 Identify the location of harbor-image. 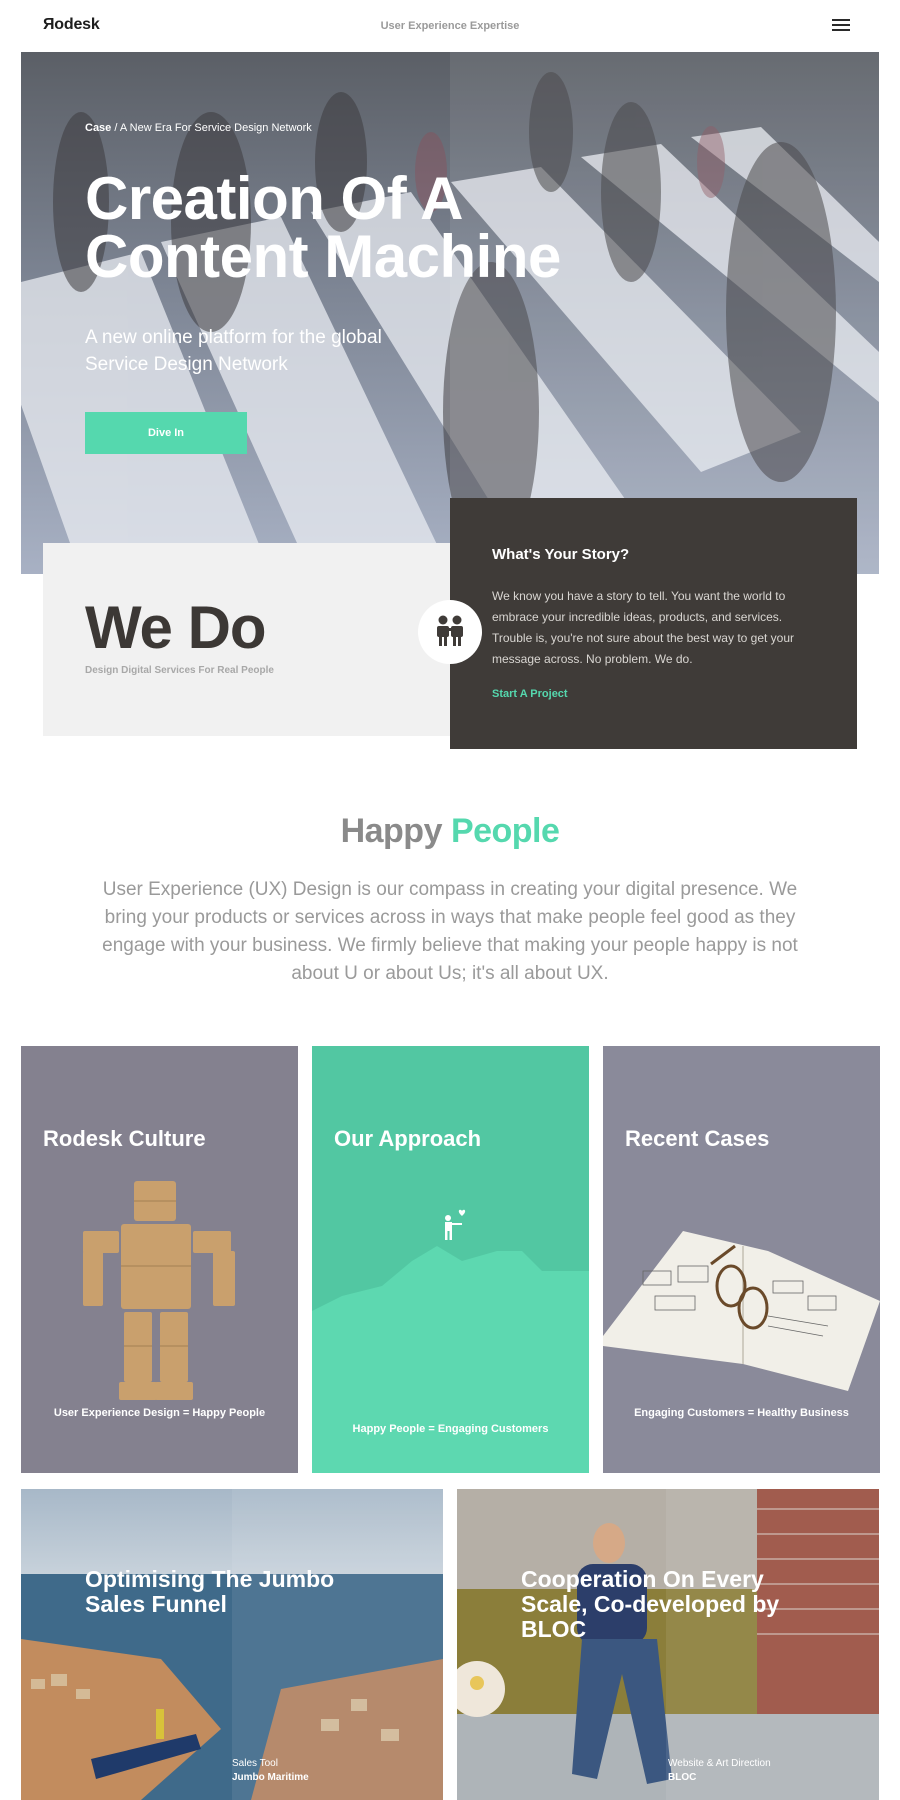
(232, 1644).